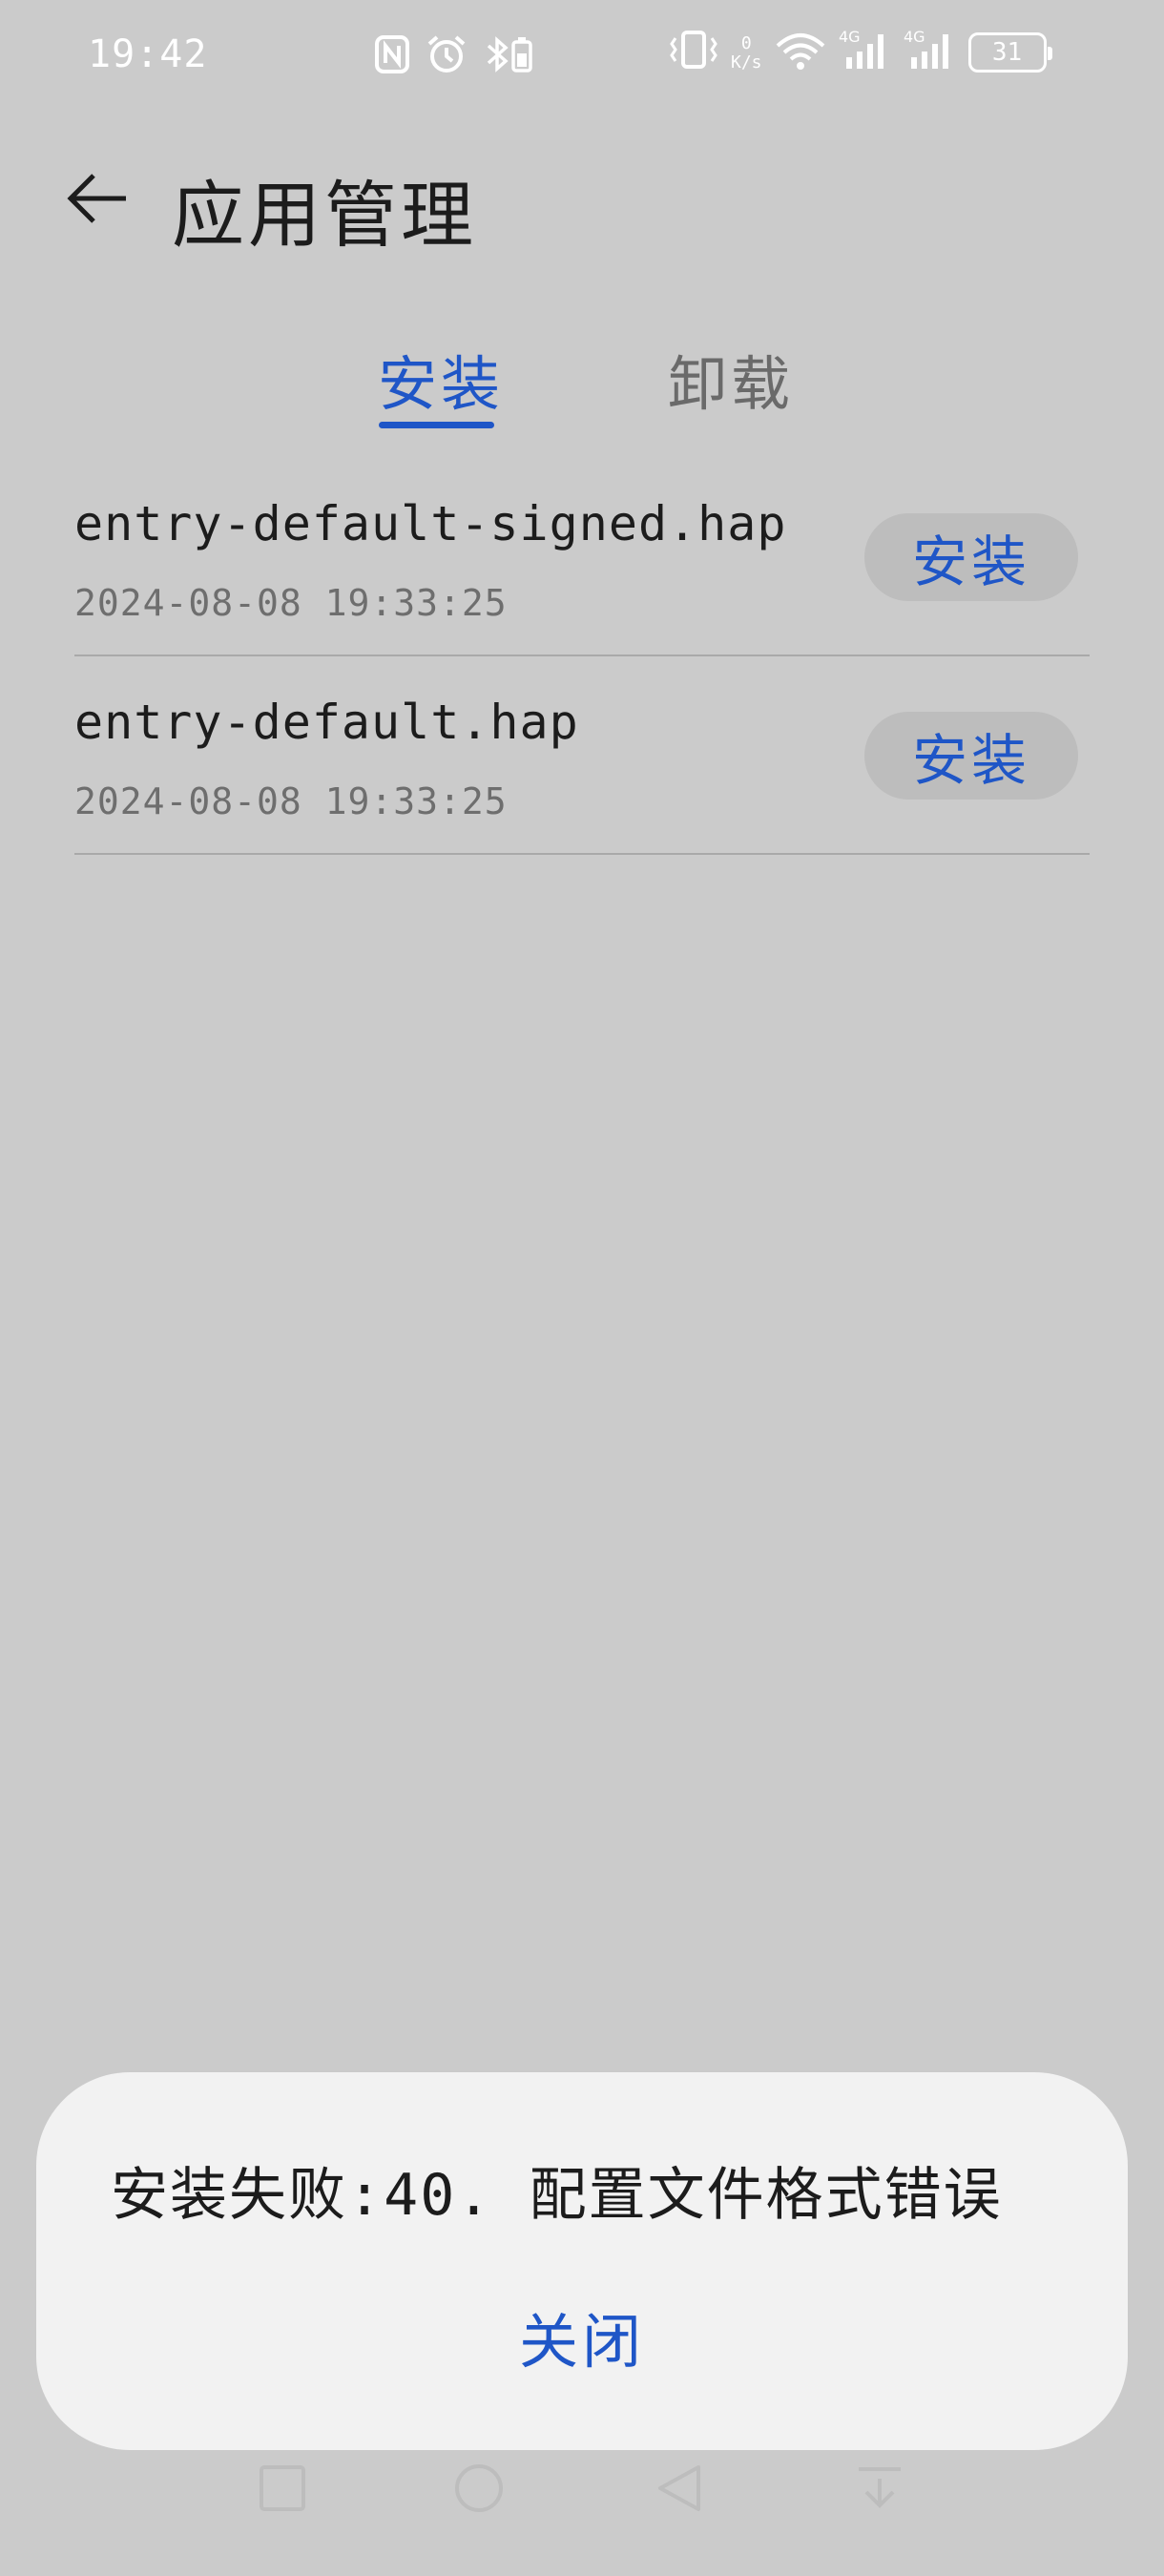 The image size is (1164, 2576). What do you see at coordinates (436, 425) in the screenshot?
I see `active-tab-indicator` at bounding box center [436, 425].